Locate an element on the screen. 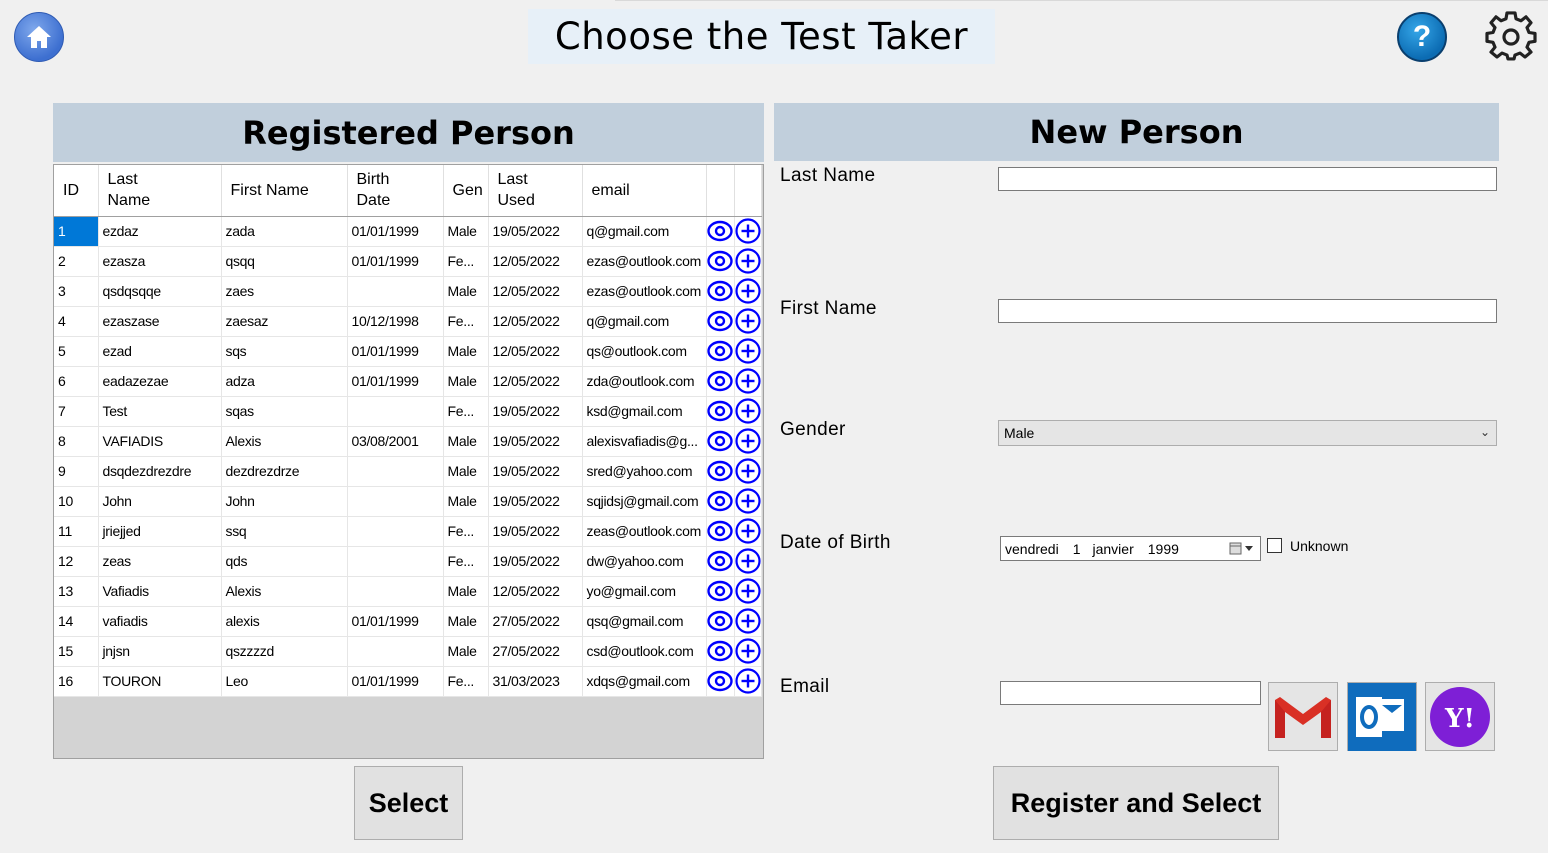 Image resolution: width=1548 pixels, height=853 pixels. cell-last: ezdaz is located at coordinates (160, 231).